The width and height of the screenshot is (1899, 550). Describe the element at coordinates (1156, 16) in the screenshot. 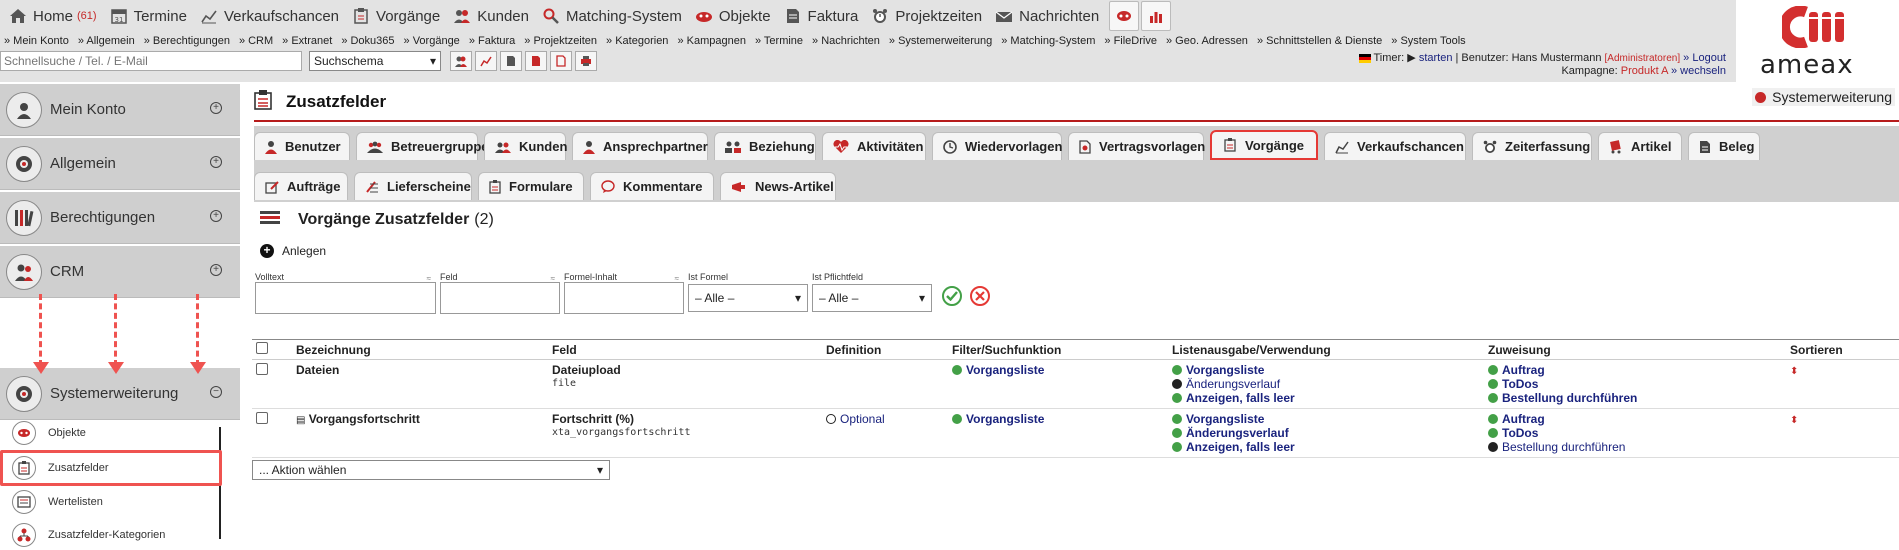

I see `bar-chart-icon` at that location.